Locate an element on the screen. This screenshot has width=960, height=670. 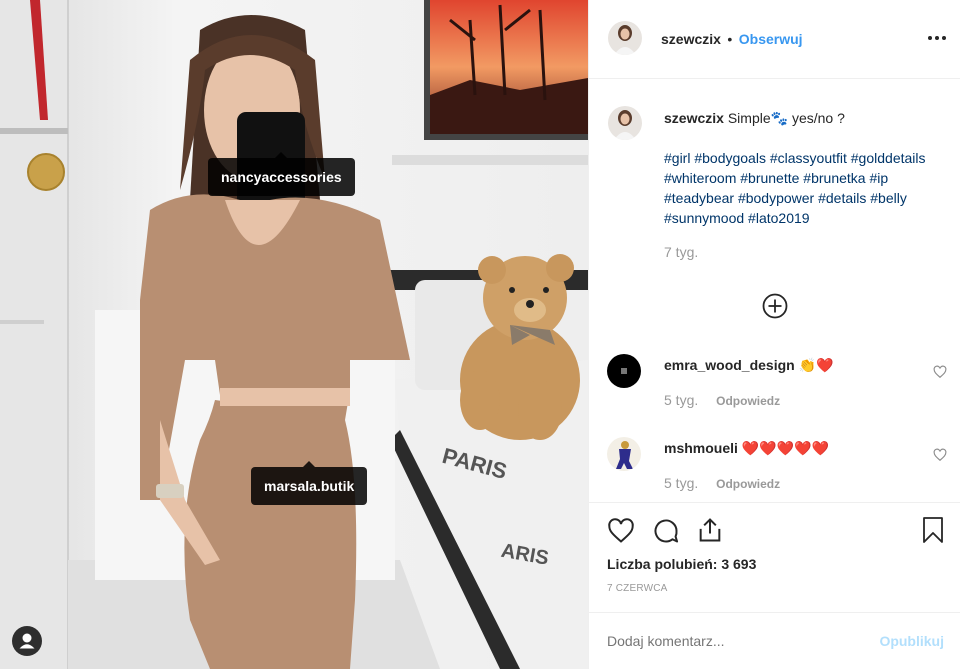
user-icon is located at coordinates (27, 641).